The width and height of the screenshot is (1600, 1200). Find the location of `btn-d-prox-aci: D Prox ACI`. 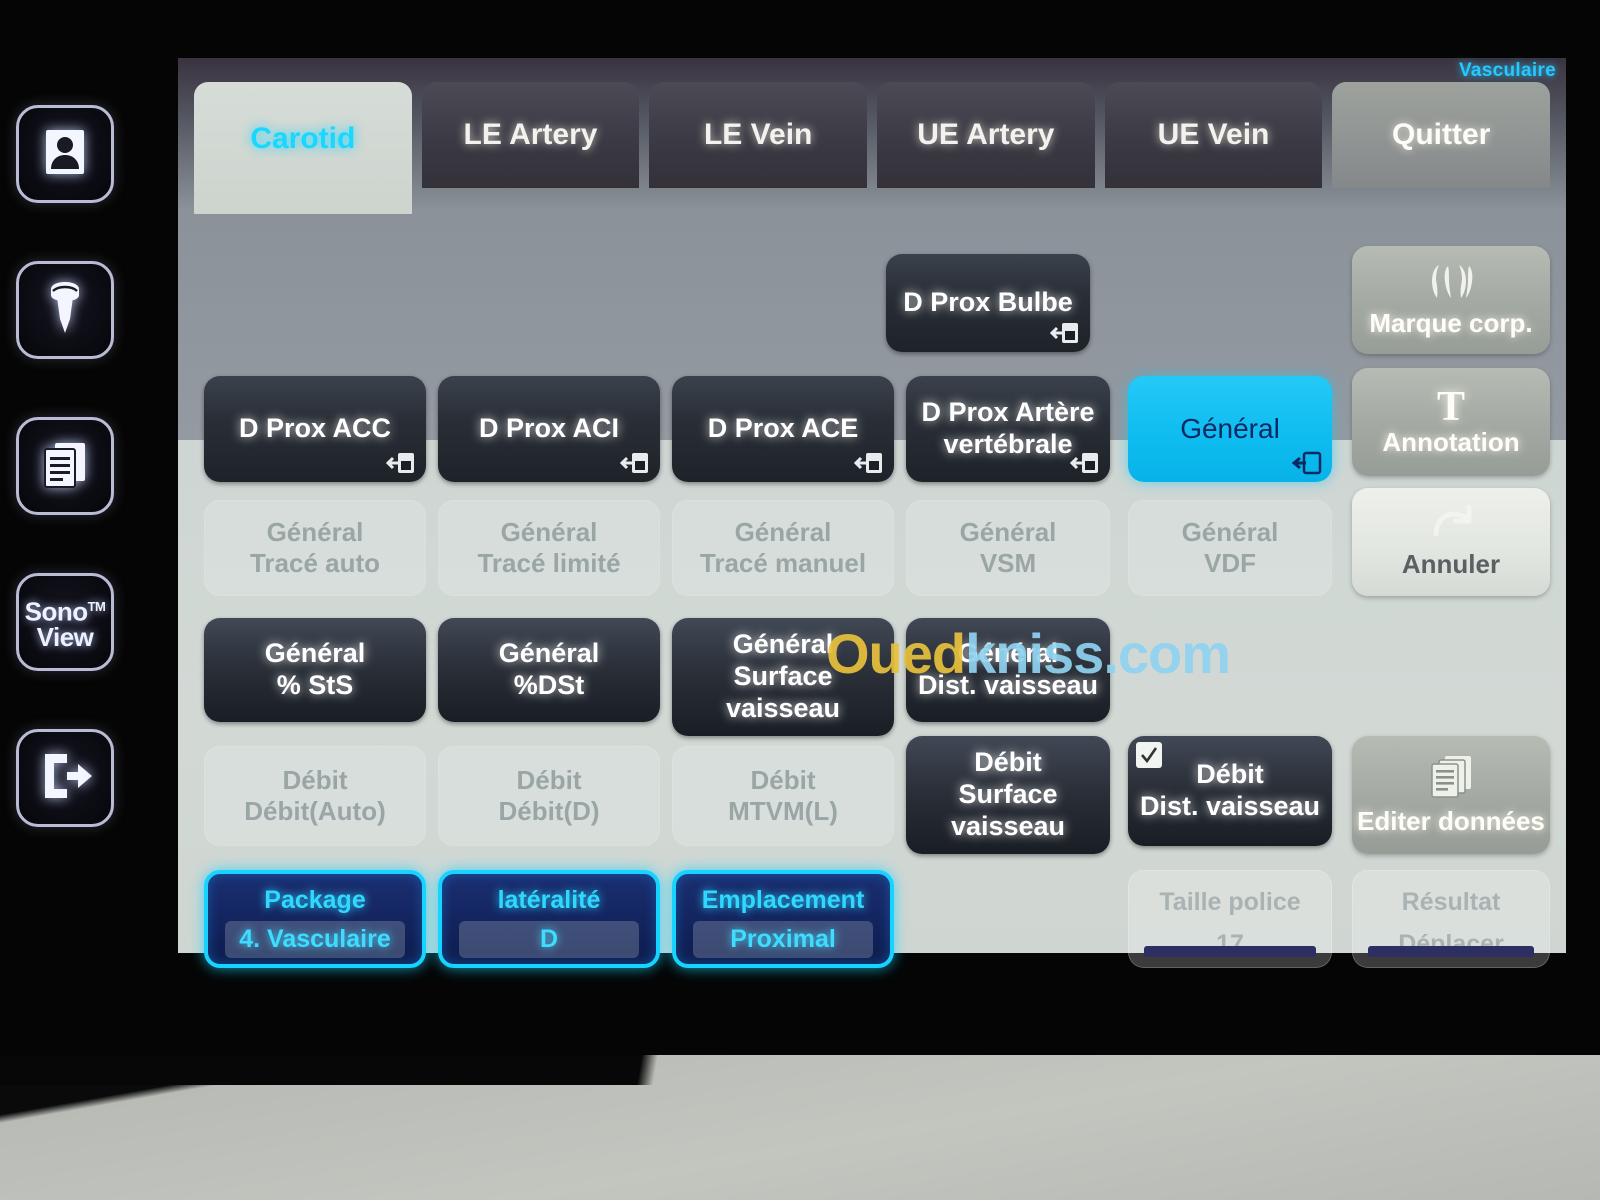

btn-d-prox-aci: D Prox ACI is located at coordinates (549, 429).